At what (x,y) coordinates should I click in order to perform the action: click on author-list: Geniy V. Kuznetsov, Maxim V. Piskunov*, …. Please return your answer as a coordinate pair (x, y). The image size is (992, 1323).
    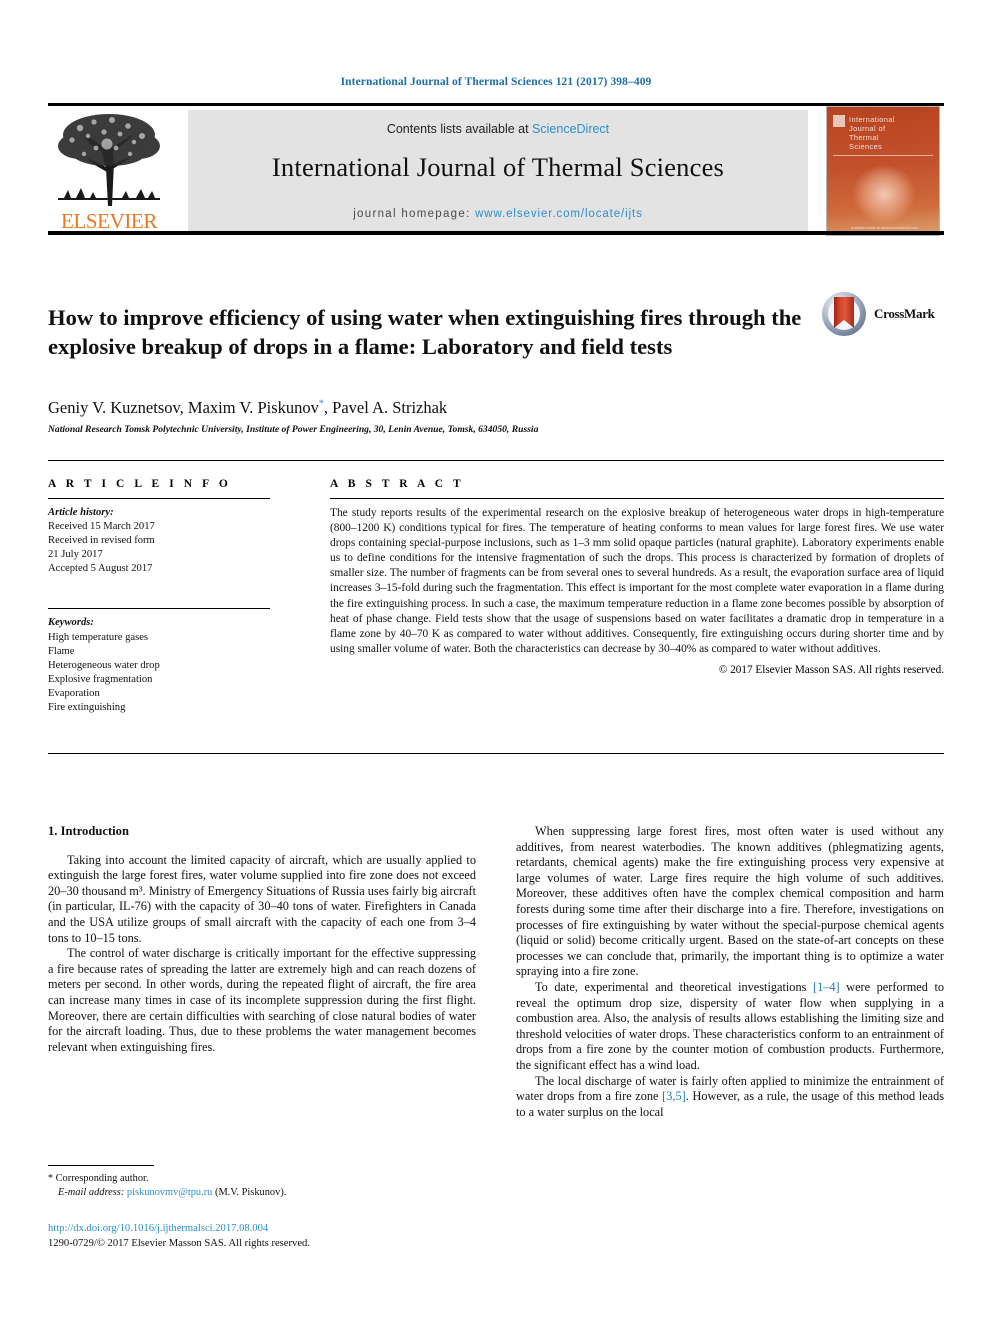
    Looking at the image, I should click on (488, 408).